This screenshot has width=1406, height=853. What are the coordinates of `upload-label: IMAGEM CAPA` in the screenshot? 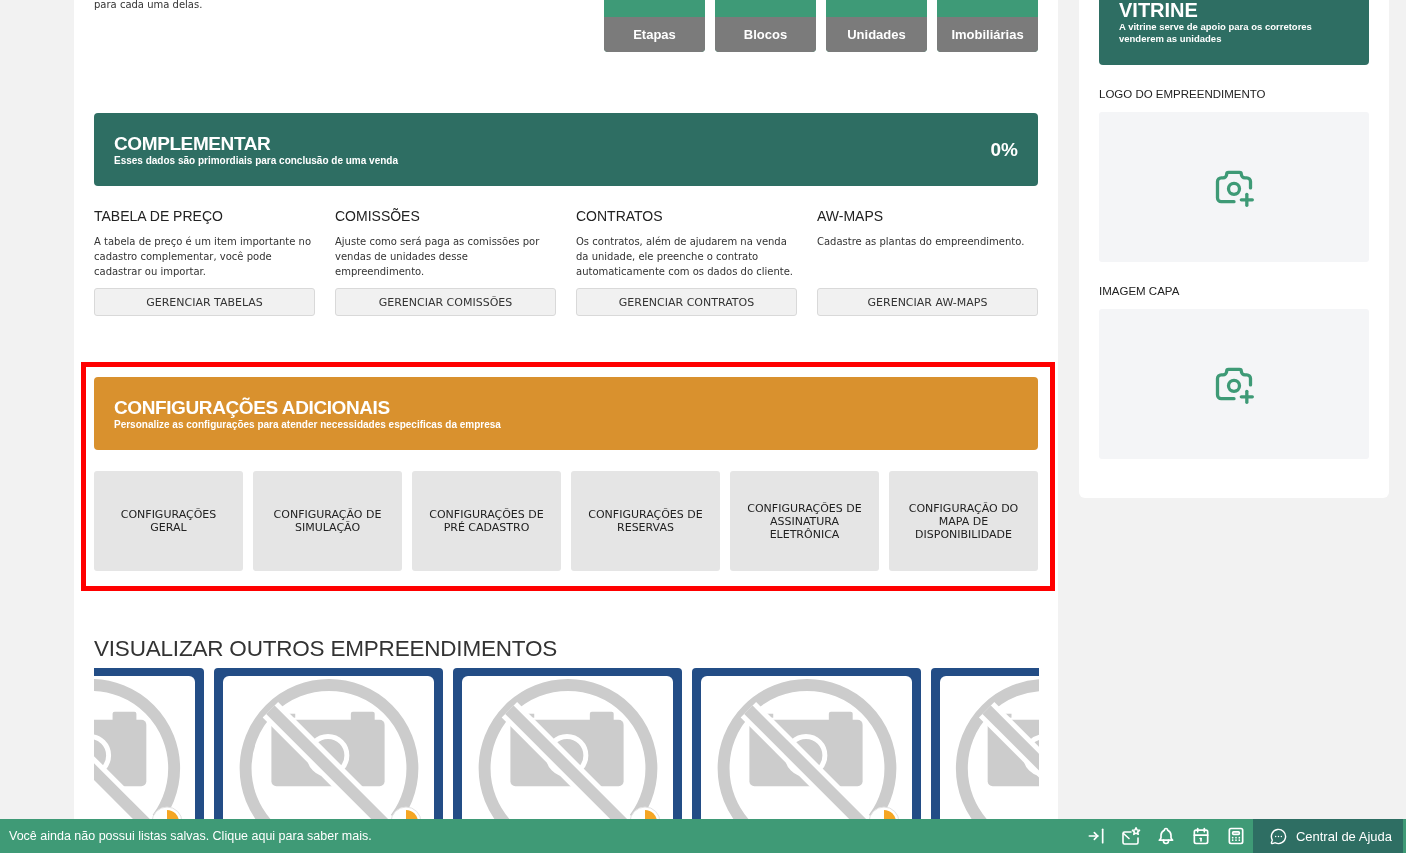 It's located at (1140, 291).